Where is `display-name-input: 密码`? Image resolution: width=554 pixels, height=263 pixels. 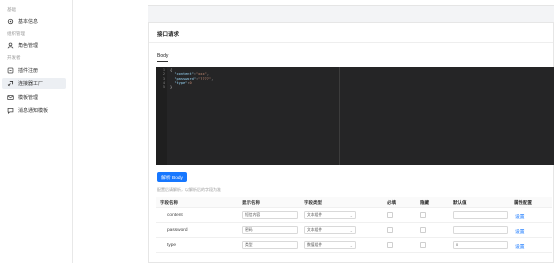 display-name-input: 密码 is located at coordinates (270, 230).